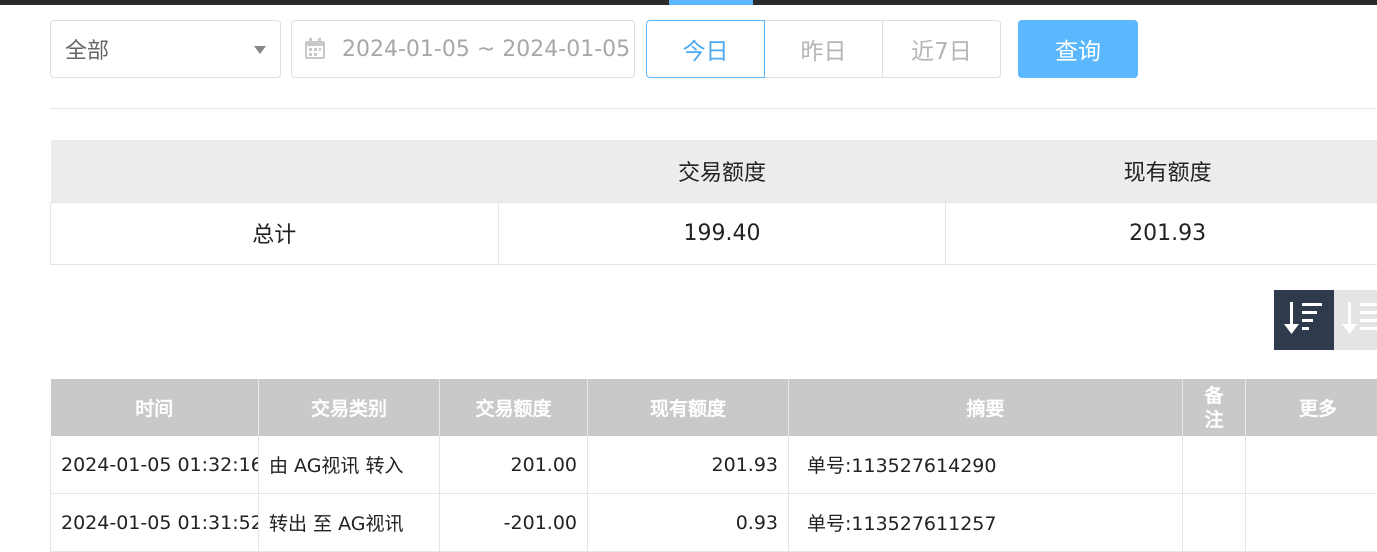  I want to click on sort-descending-icon, so click(1304, 320).